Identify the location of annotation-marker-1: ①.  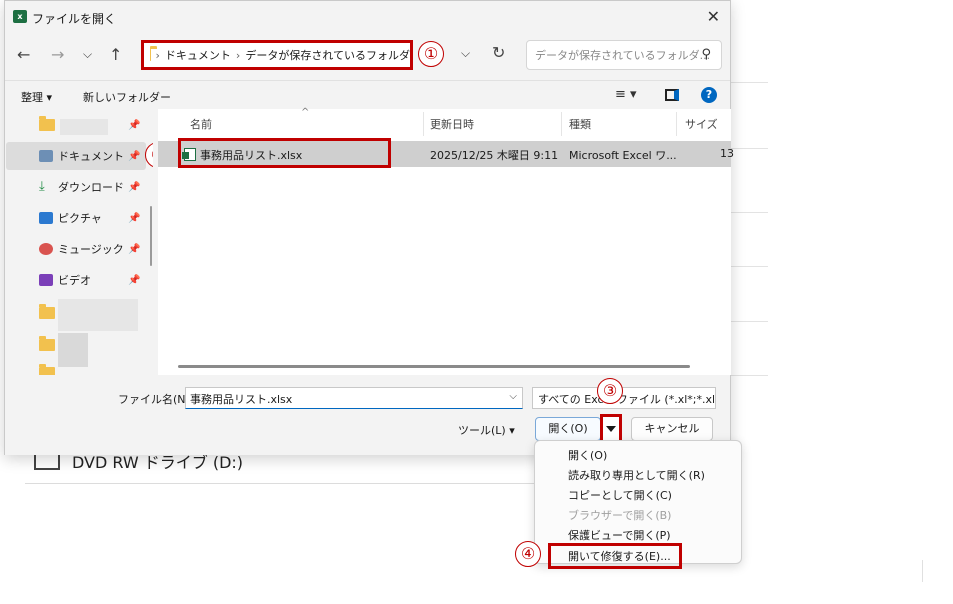
(431, 54).